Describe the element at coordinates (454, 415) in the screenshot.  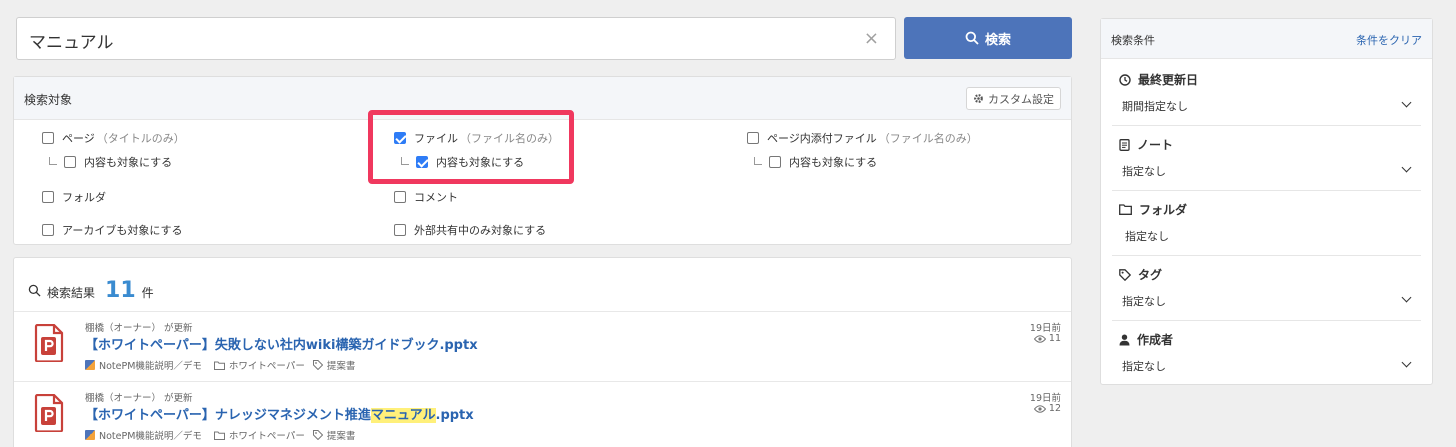
I see `item-title-suffix: .pptx` at that location.